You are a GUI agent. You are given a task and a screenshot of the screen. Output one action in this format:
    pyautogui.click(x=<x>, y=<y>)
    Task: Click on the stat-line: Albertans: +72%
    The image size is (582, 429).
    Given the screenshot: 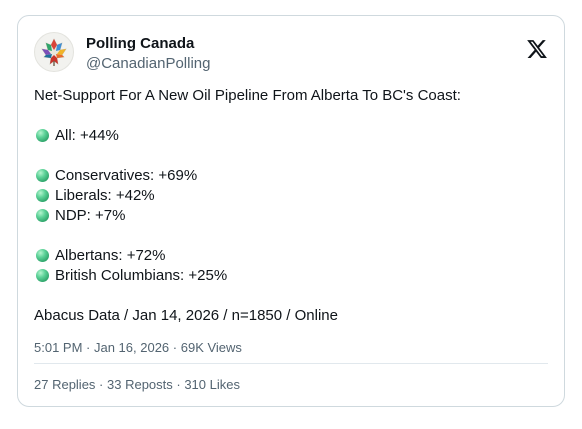 What is the action you would take?
    pyautogui.click(x=291, y=256)
    